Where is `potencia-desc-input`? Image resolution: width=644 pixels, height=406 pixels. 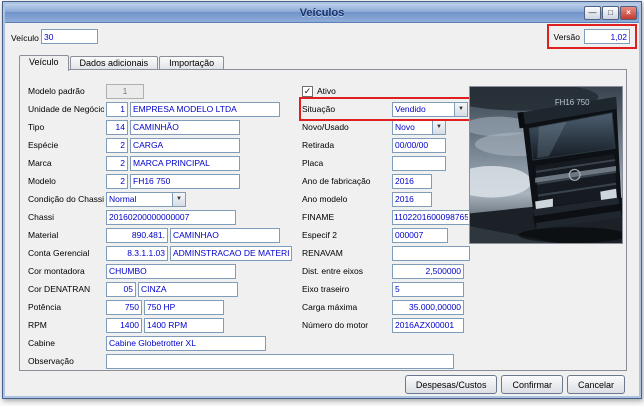 potencia-desc-input is located at coordinates (184, 307).